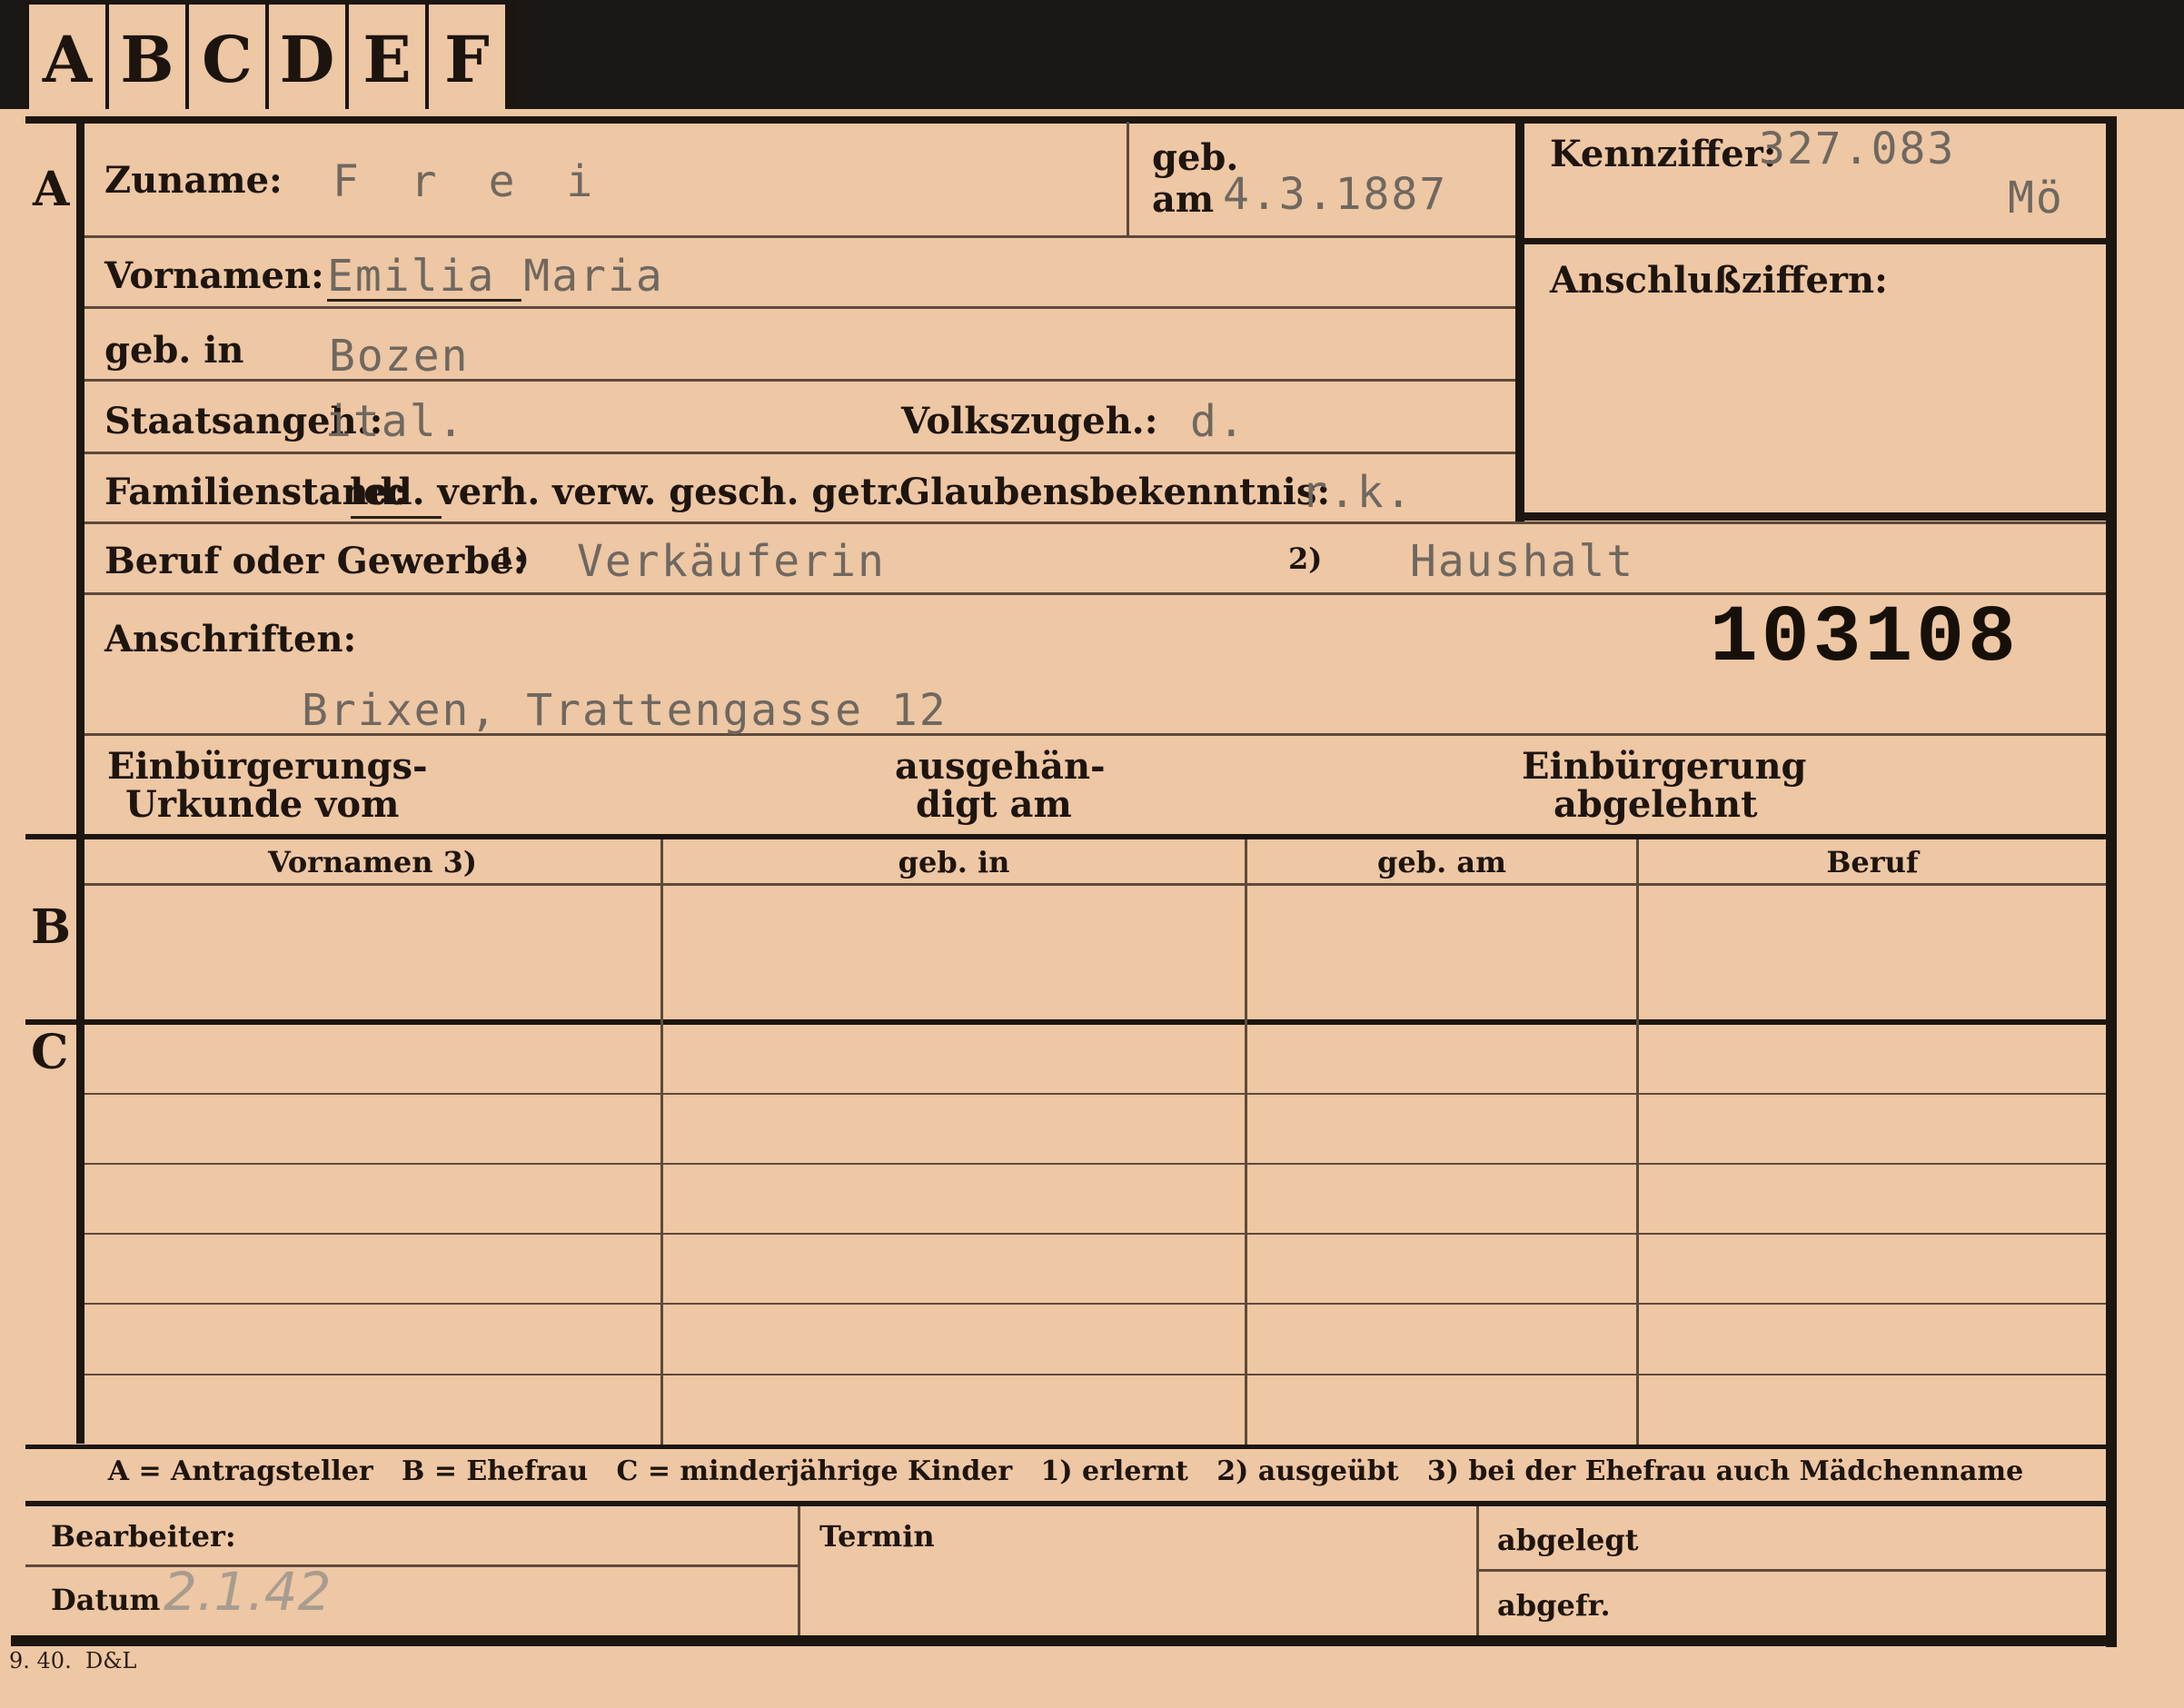  What do you see at coordinates (954, 862) in the screenshot?
I see `column-header-geburtsort: geb. in` at bounding box center [954, 862].